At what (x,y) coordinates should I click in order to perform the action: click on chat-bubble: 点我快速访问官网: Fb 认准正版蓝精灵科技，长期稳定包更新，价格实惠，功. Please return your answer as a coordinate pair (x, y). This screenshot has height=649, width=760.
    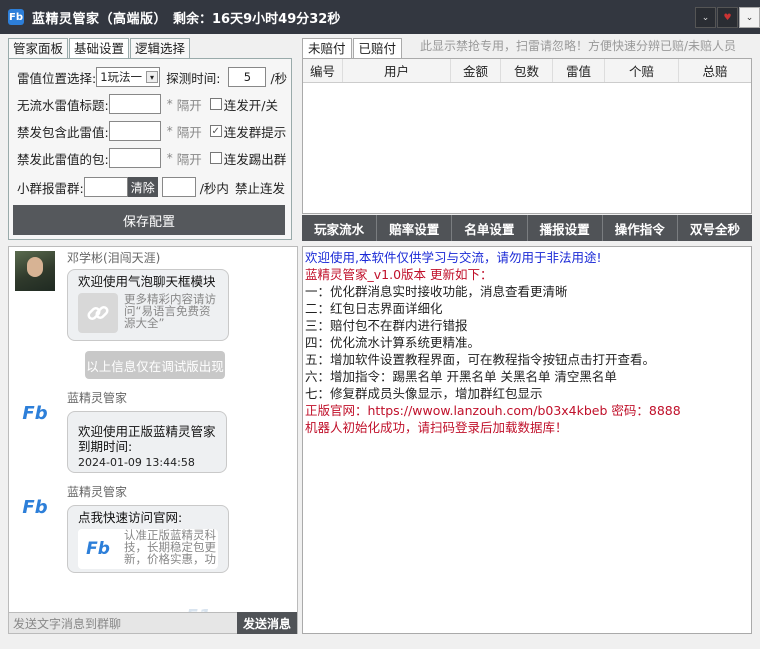
    Looking at the image, I should click on (148, 539).